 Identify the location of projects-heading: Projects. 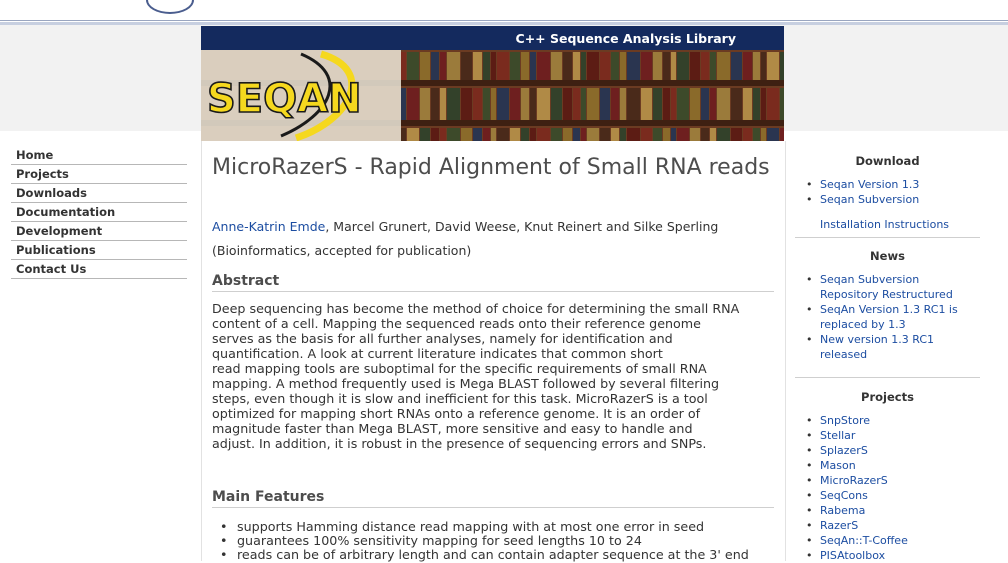
(887, 397).